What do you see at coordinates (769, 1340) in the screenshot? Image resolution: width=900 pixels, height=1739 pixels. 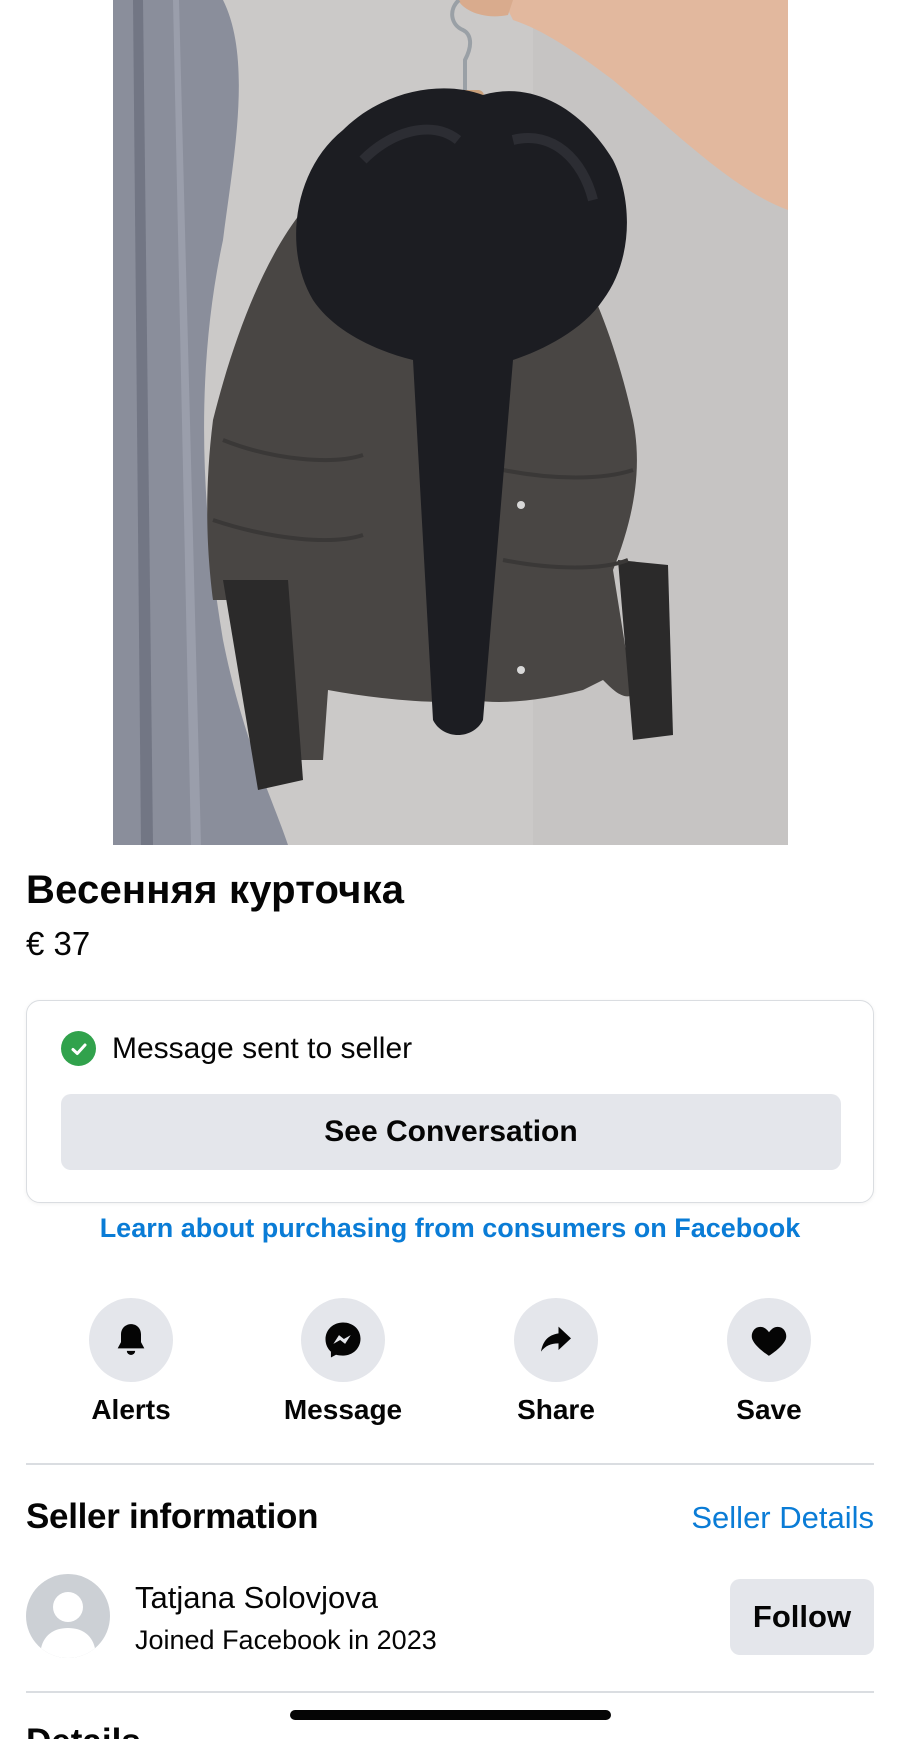 I see `heart-icon` at bounding box center [769, 1340].